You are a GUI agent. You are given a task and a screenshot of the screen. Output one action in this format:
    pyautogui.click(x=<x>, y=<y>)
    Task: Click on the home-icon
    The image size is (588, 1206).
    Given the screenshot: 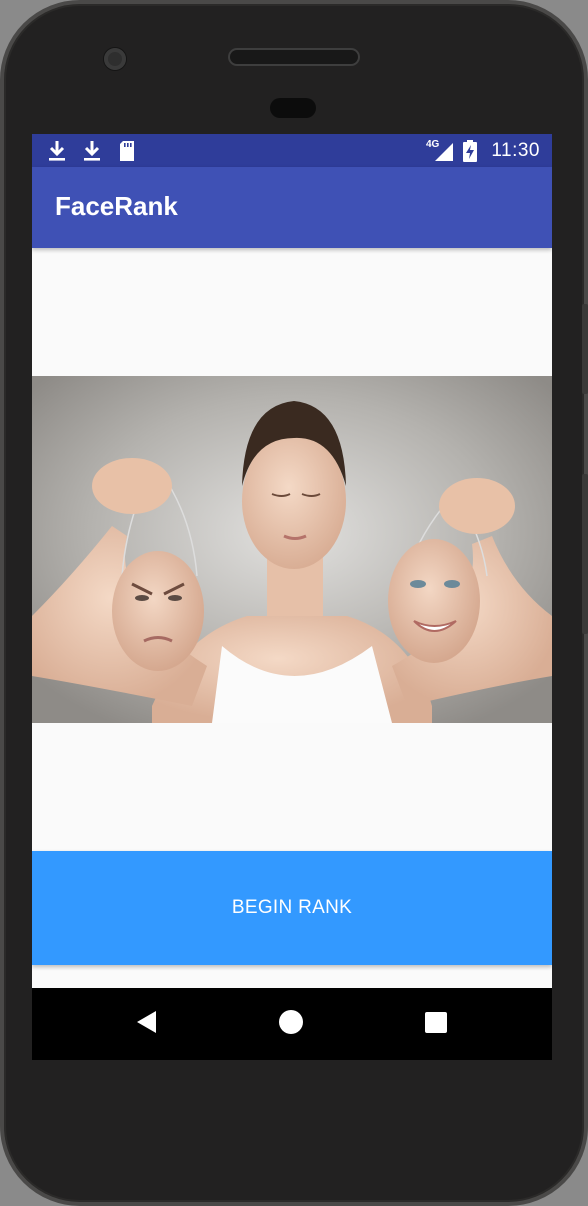 What is the action you would take?
    pyautogui.click(x=291, y=1022)
    